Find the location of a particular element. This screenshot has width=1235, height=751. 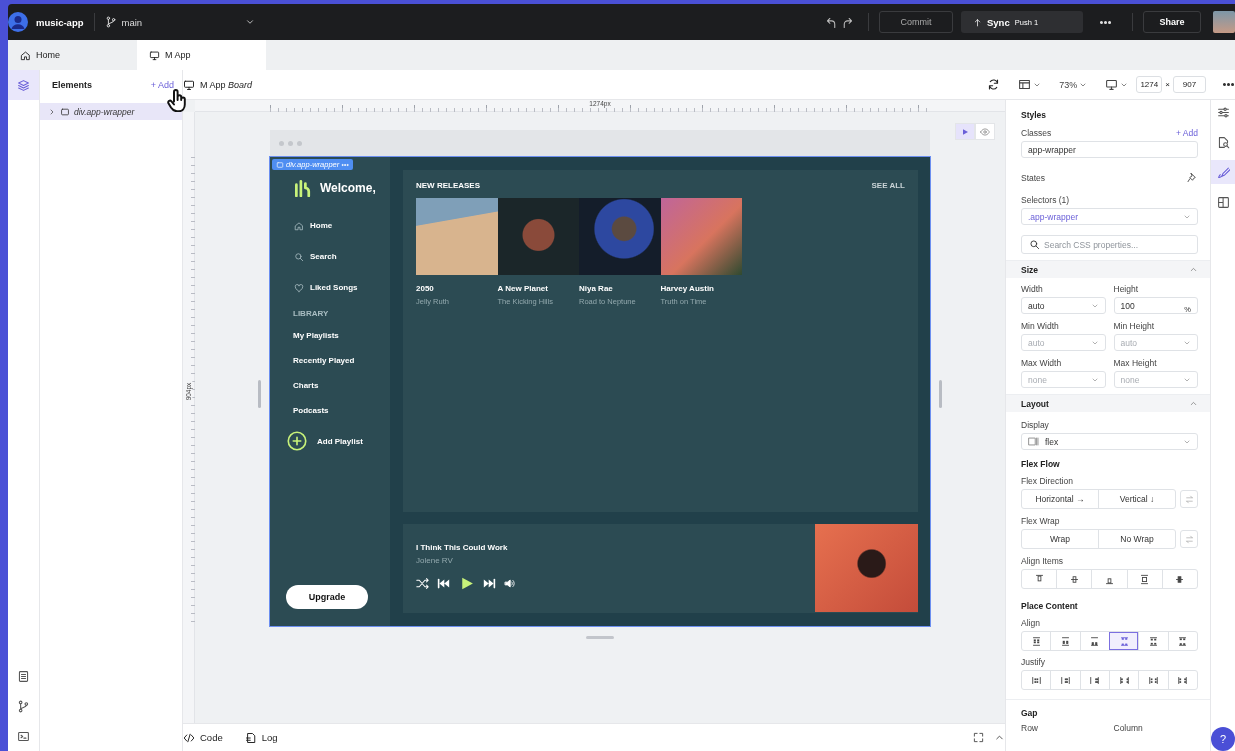

home-icon is located at coordinates (25, 55).